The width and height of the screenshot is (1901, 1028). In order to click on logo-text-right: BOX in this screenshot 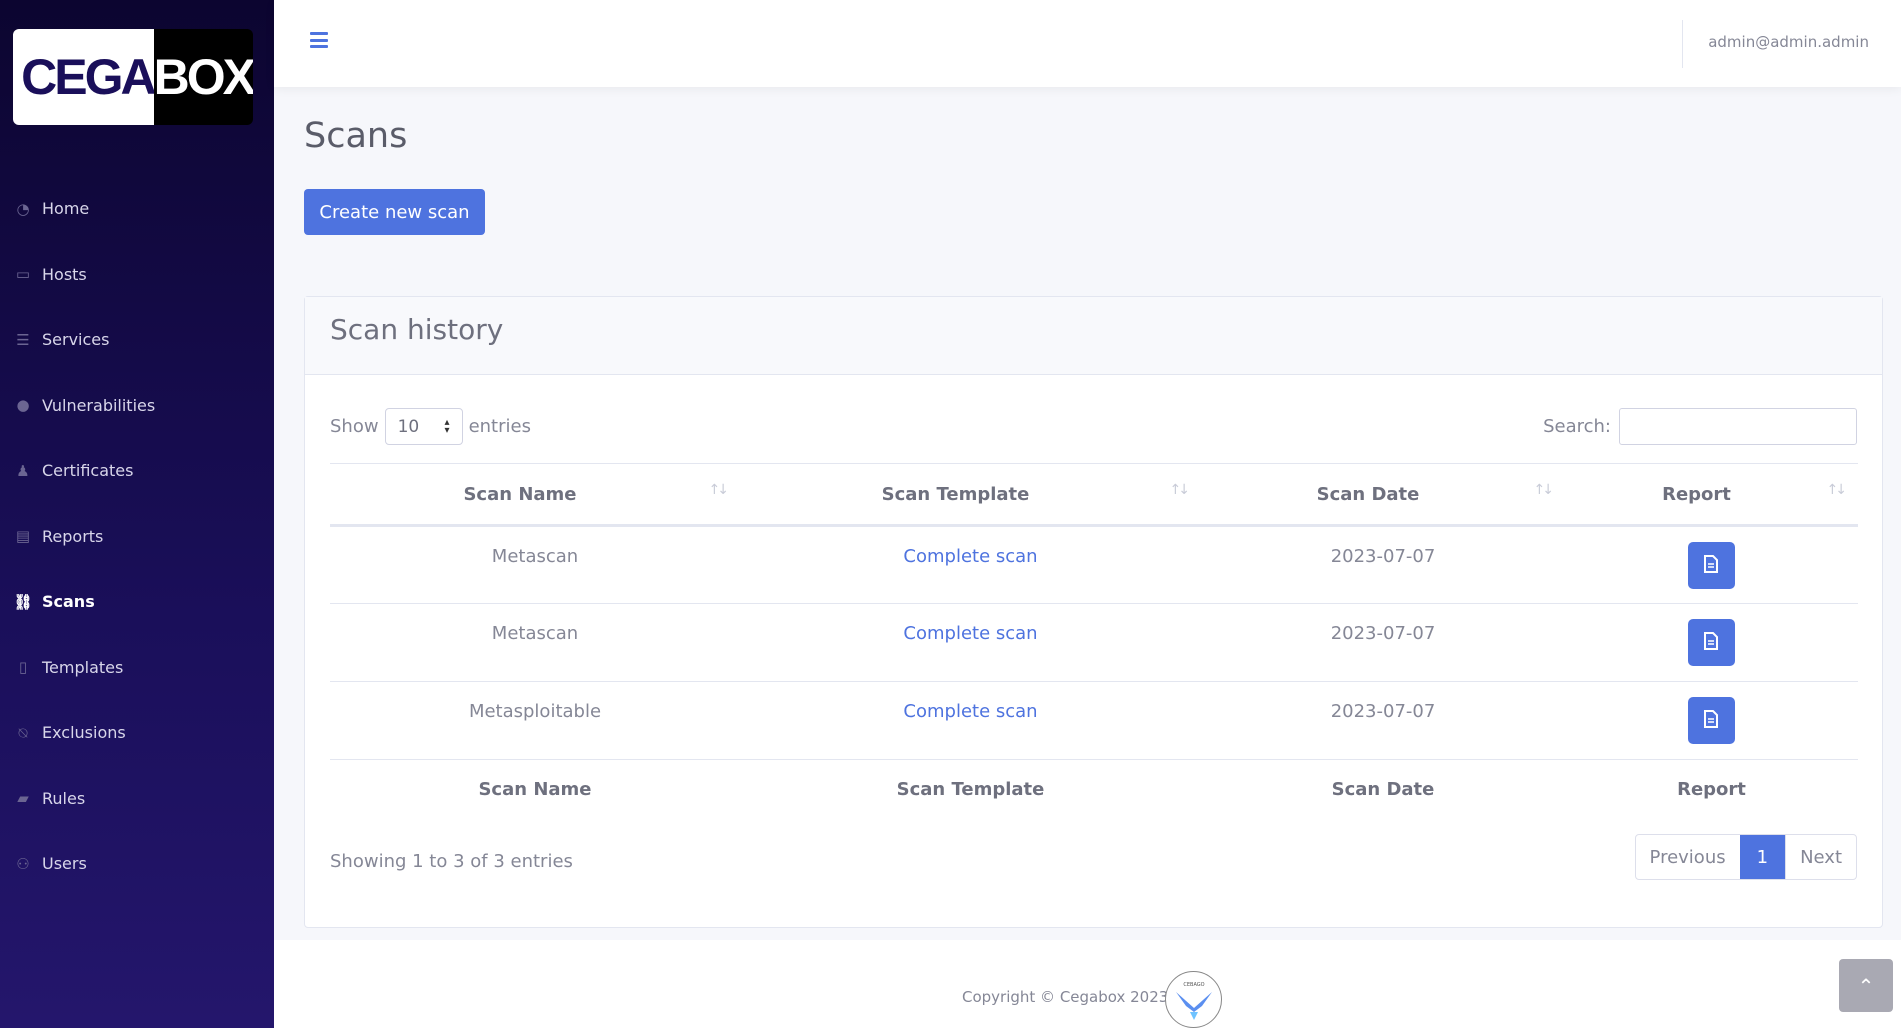, I will do `click(203, 77)`.